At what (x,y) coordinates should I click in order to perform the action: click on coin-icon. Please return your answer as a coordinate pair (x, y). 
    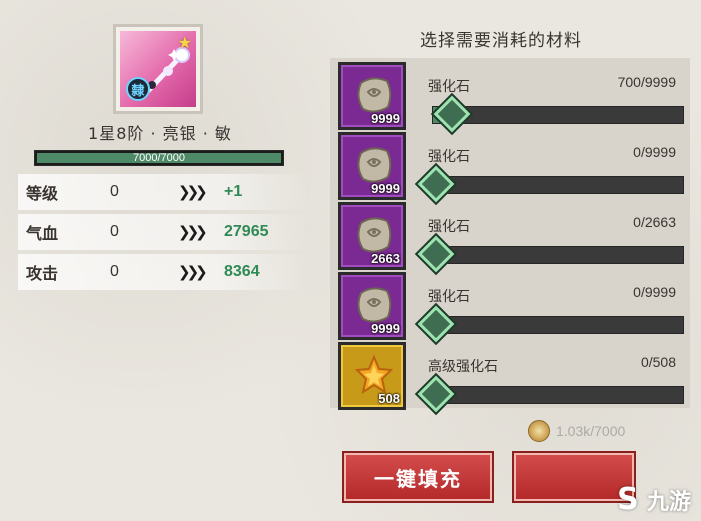
    Looking at the image, I should click on (539, 431).